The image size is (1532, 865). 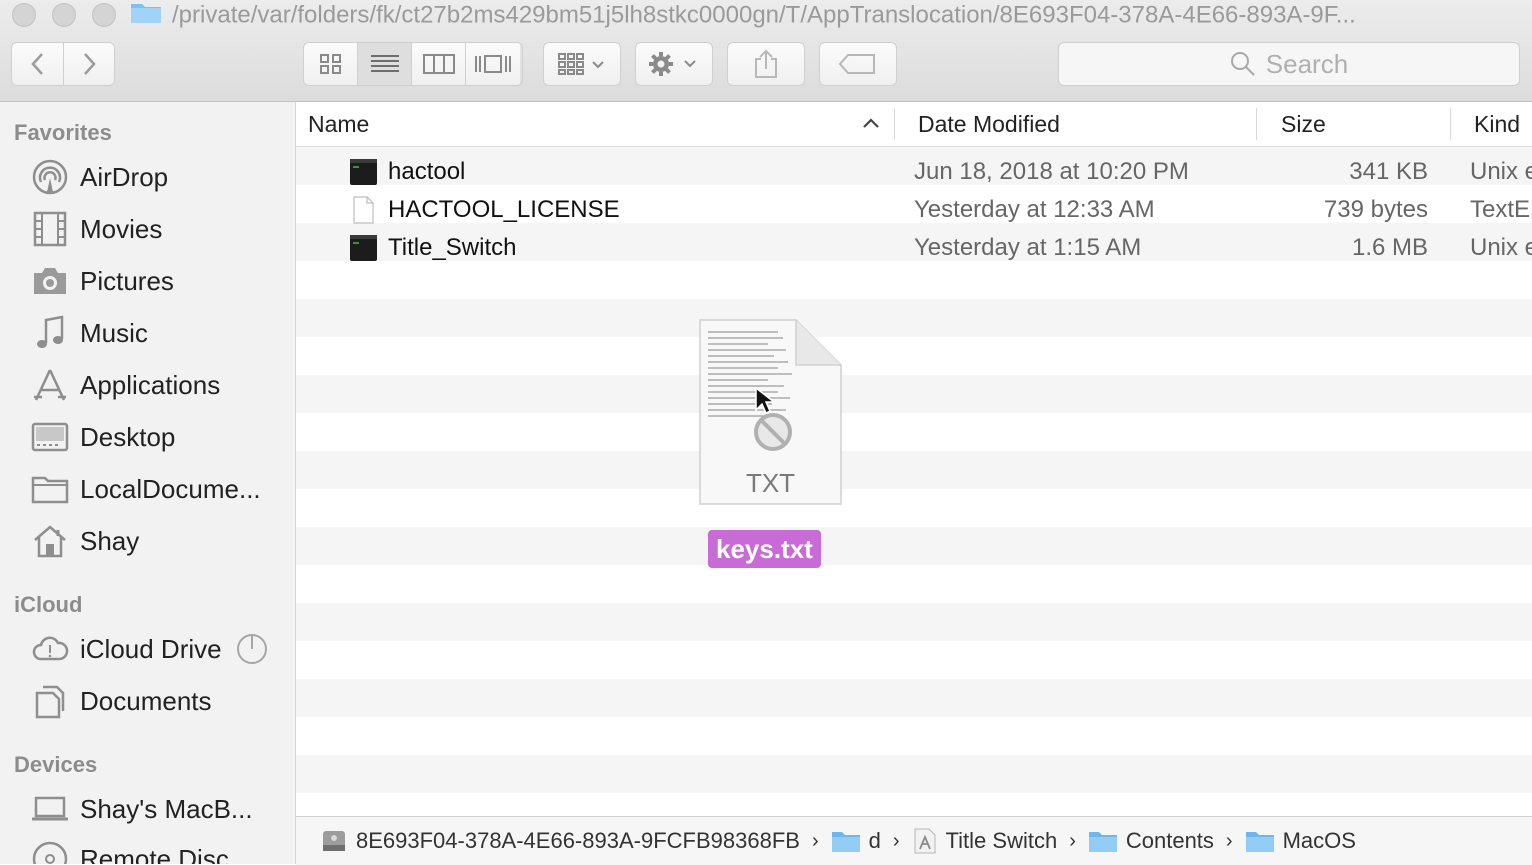 I want to click on tags-button, so click(x=858, y=64).